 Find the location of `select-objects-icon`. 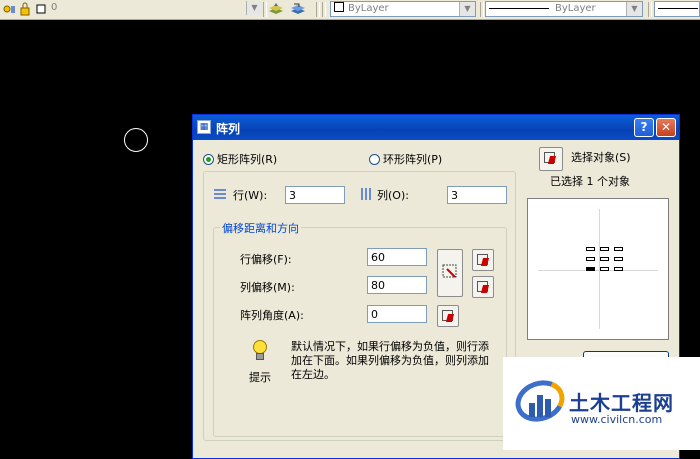

select-objects-icon is located at coordinates (549, 157).